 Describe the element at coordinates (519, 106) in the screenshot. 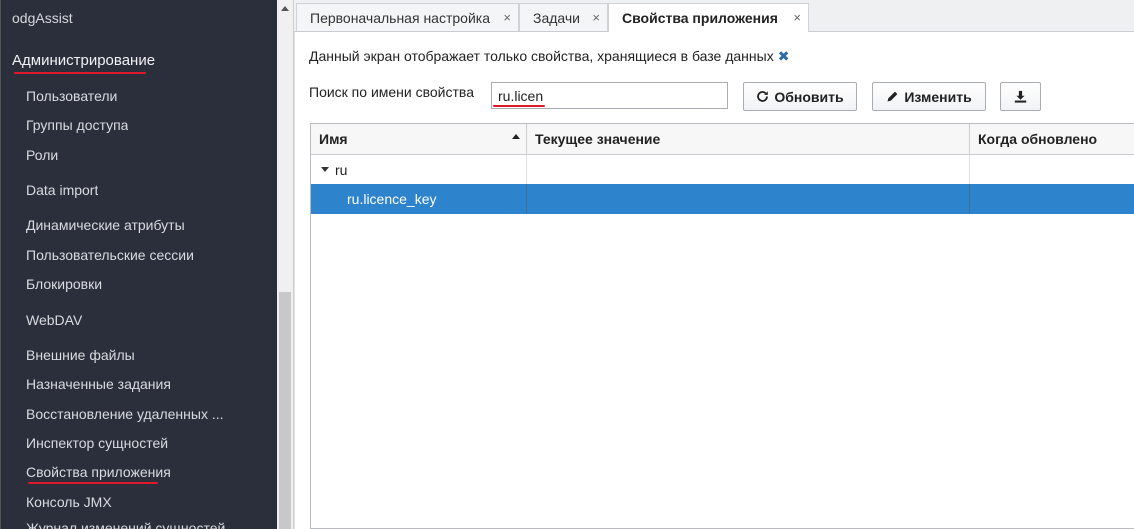

I see `annotation-underline-search` at that location.